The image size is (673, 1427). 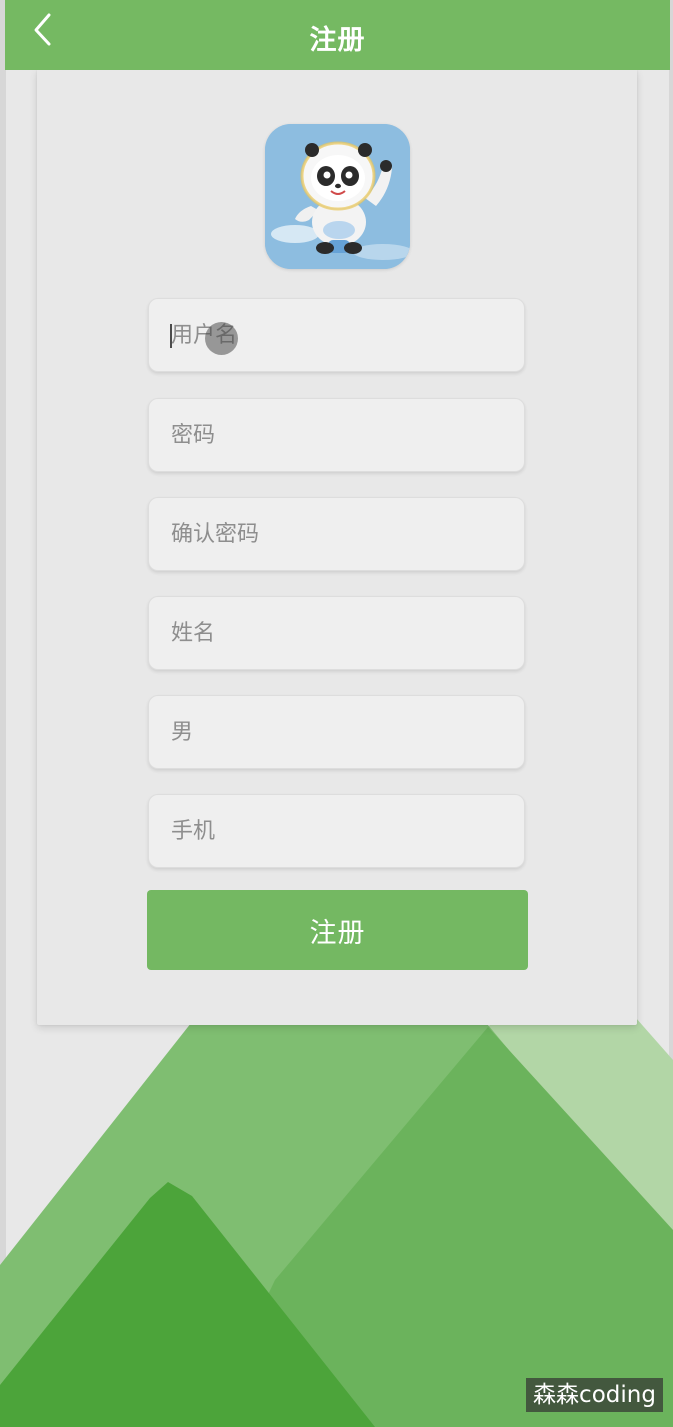 I want to click on name-input, so click(x=336, y=633).